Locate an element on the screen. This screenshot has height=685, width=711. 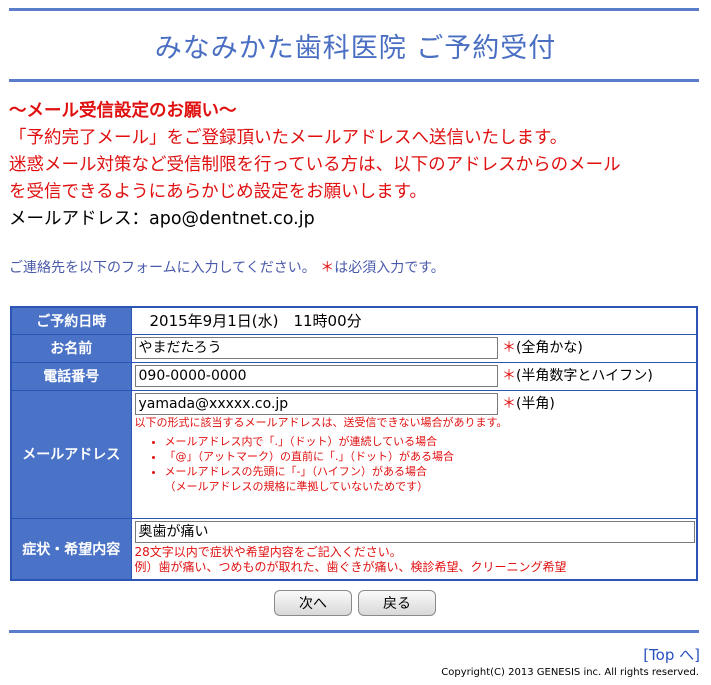
email-hint: (半角) is located at coordinates (535, 403).